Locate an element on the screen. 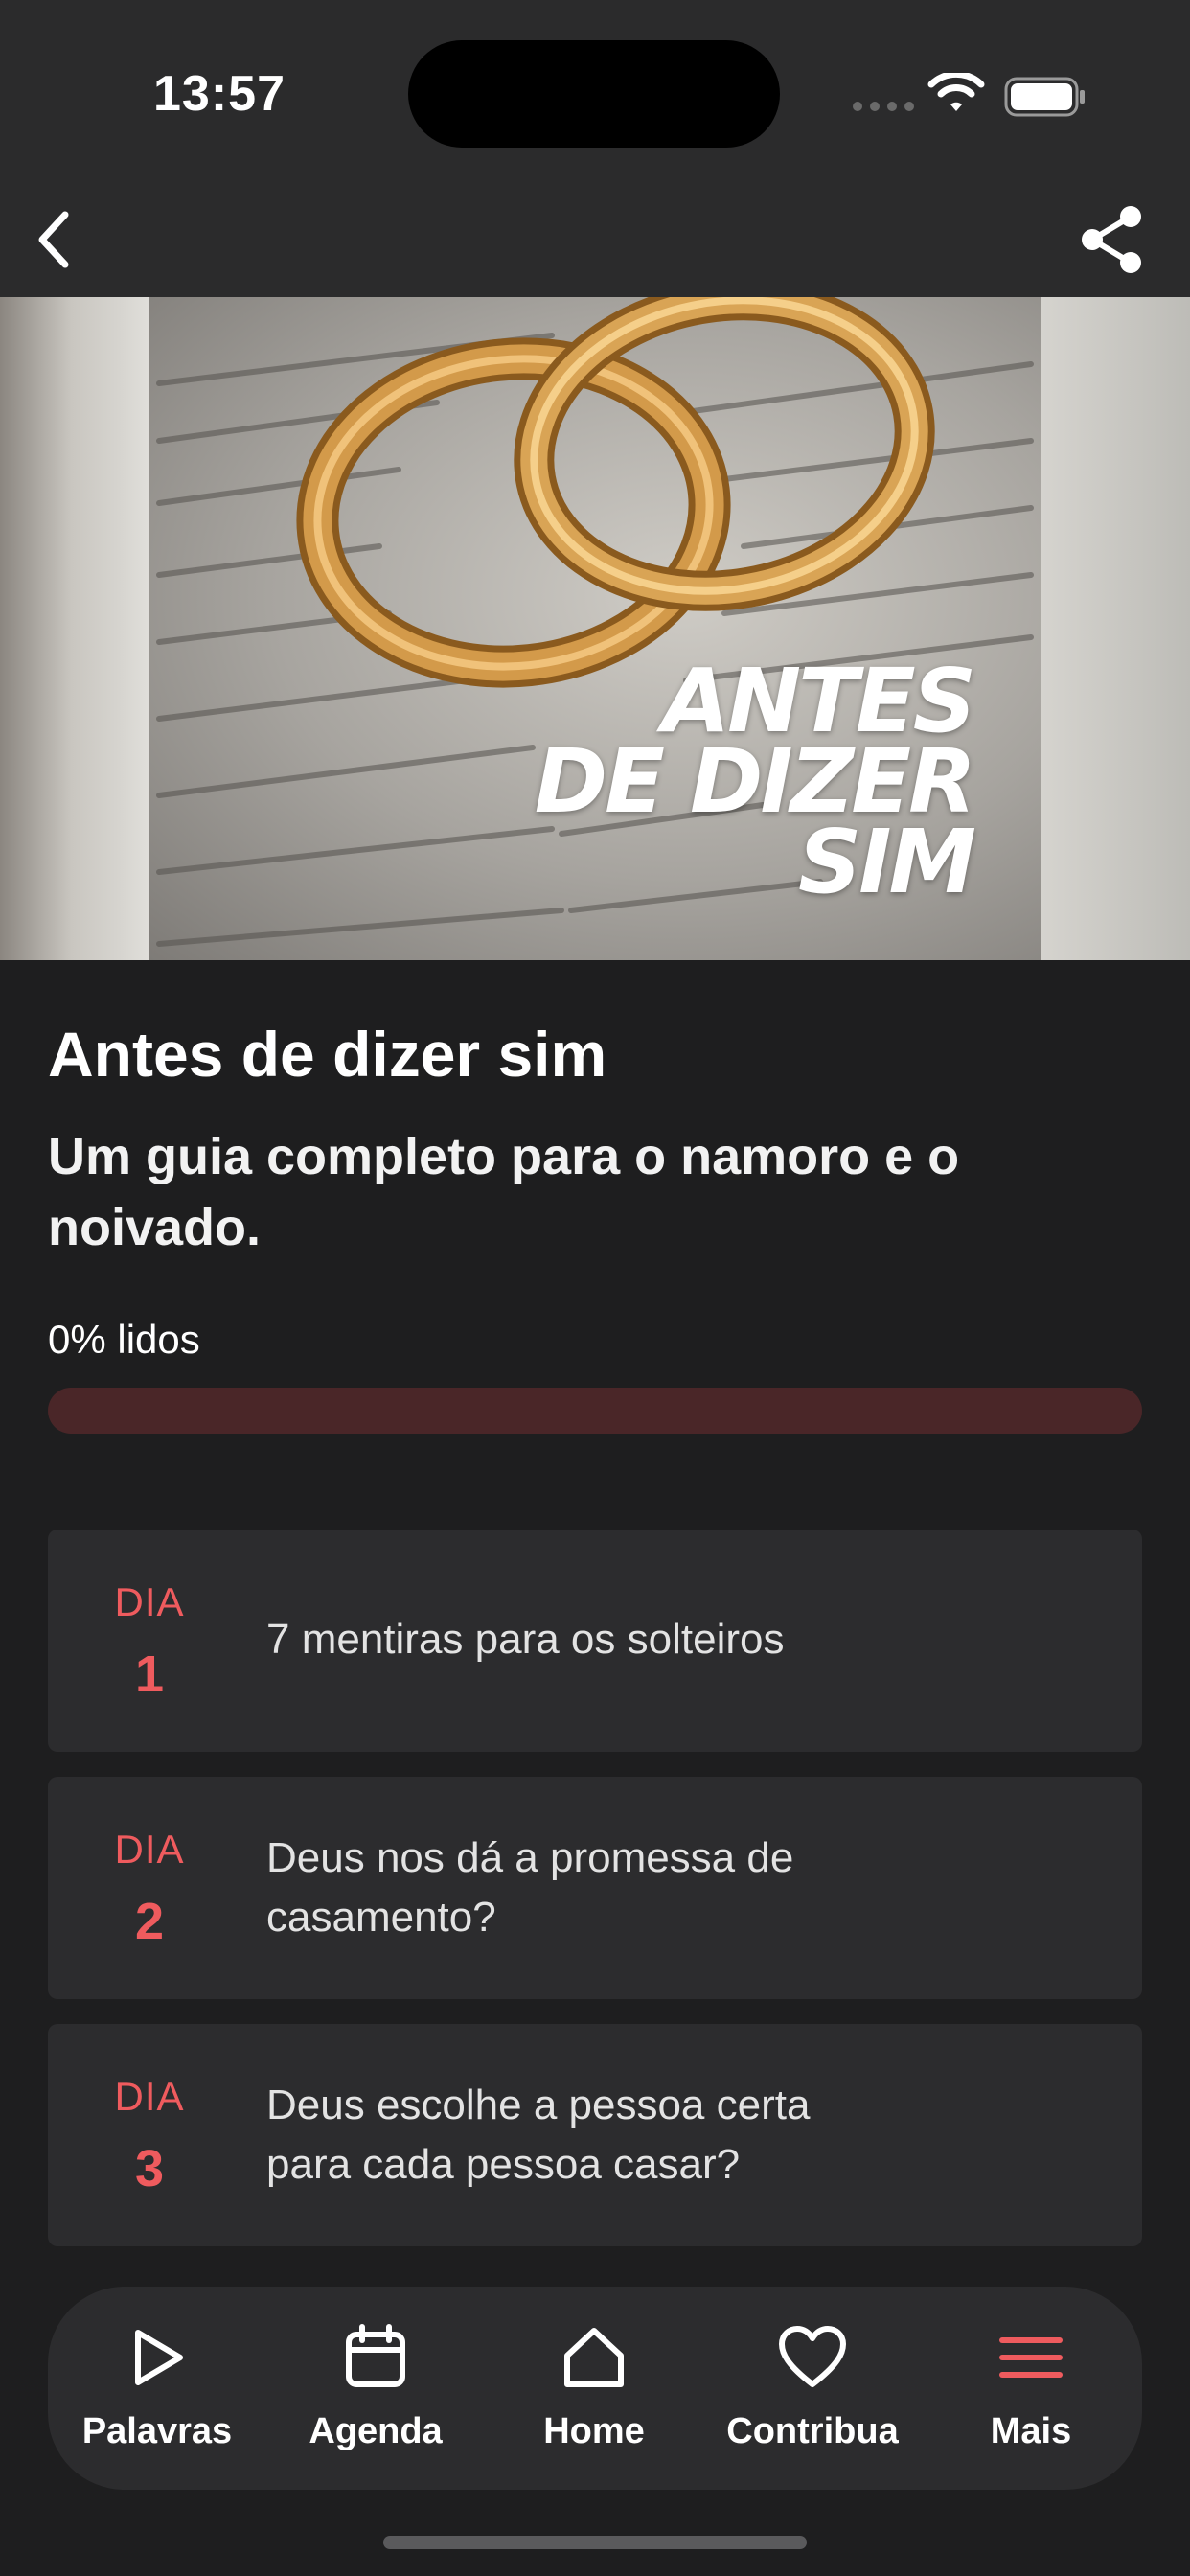  play-icon is located at coordinates (159, 2357).